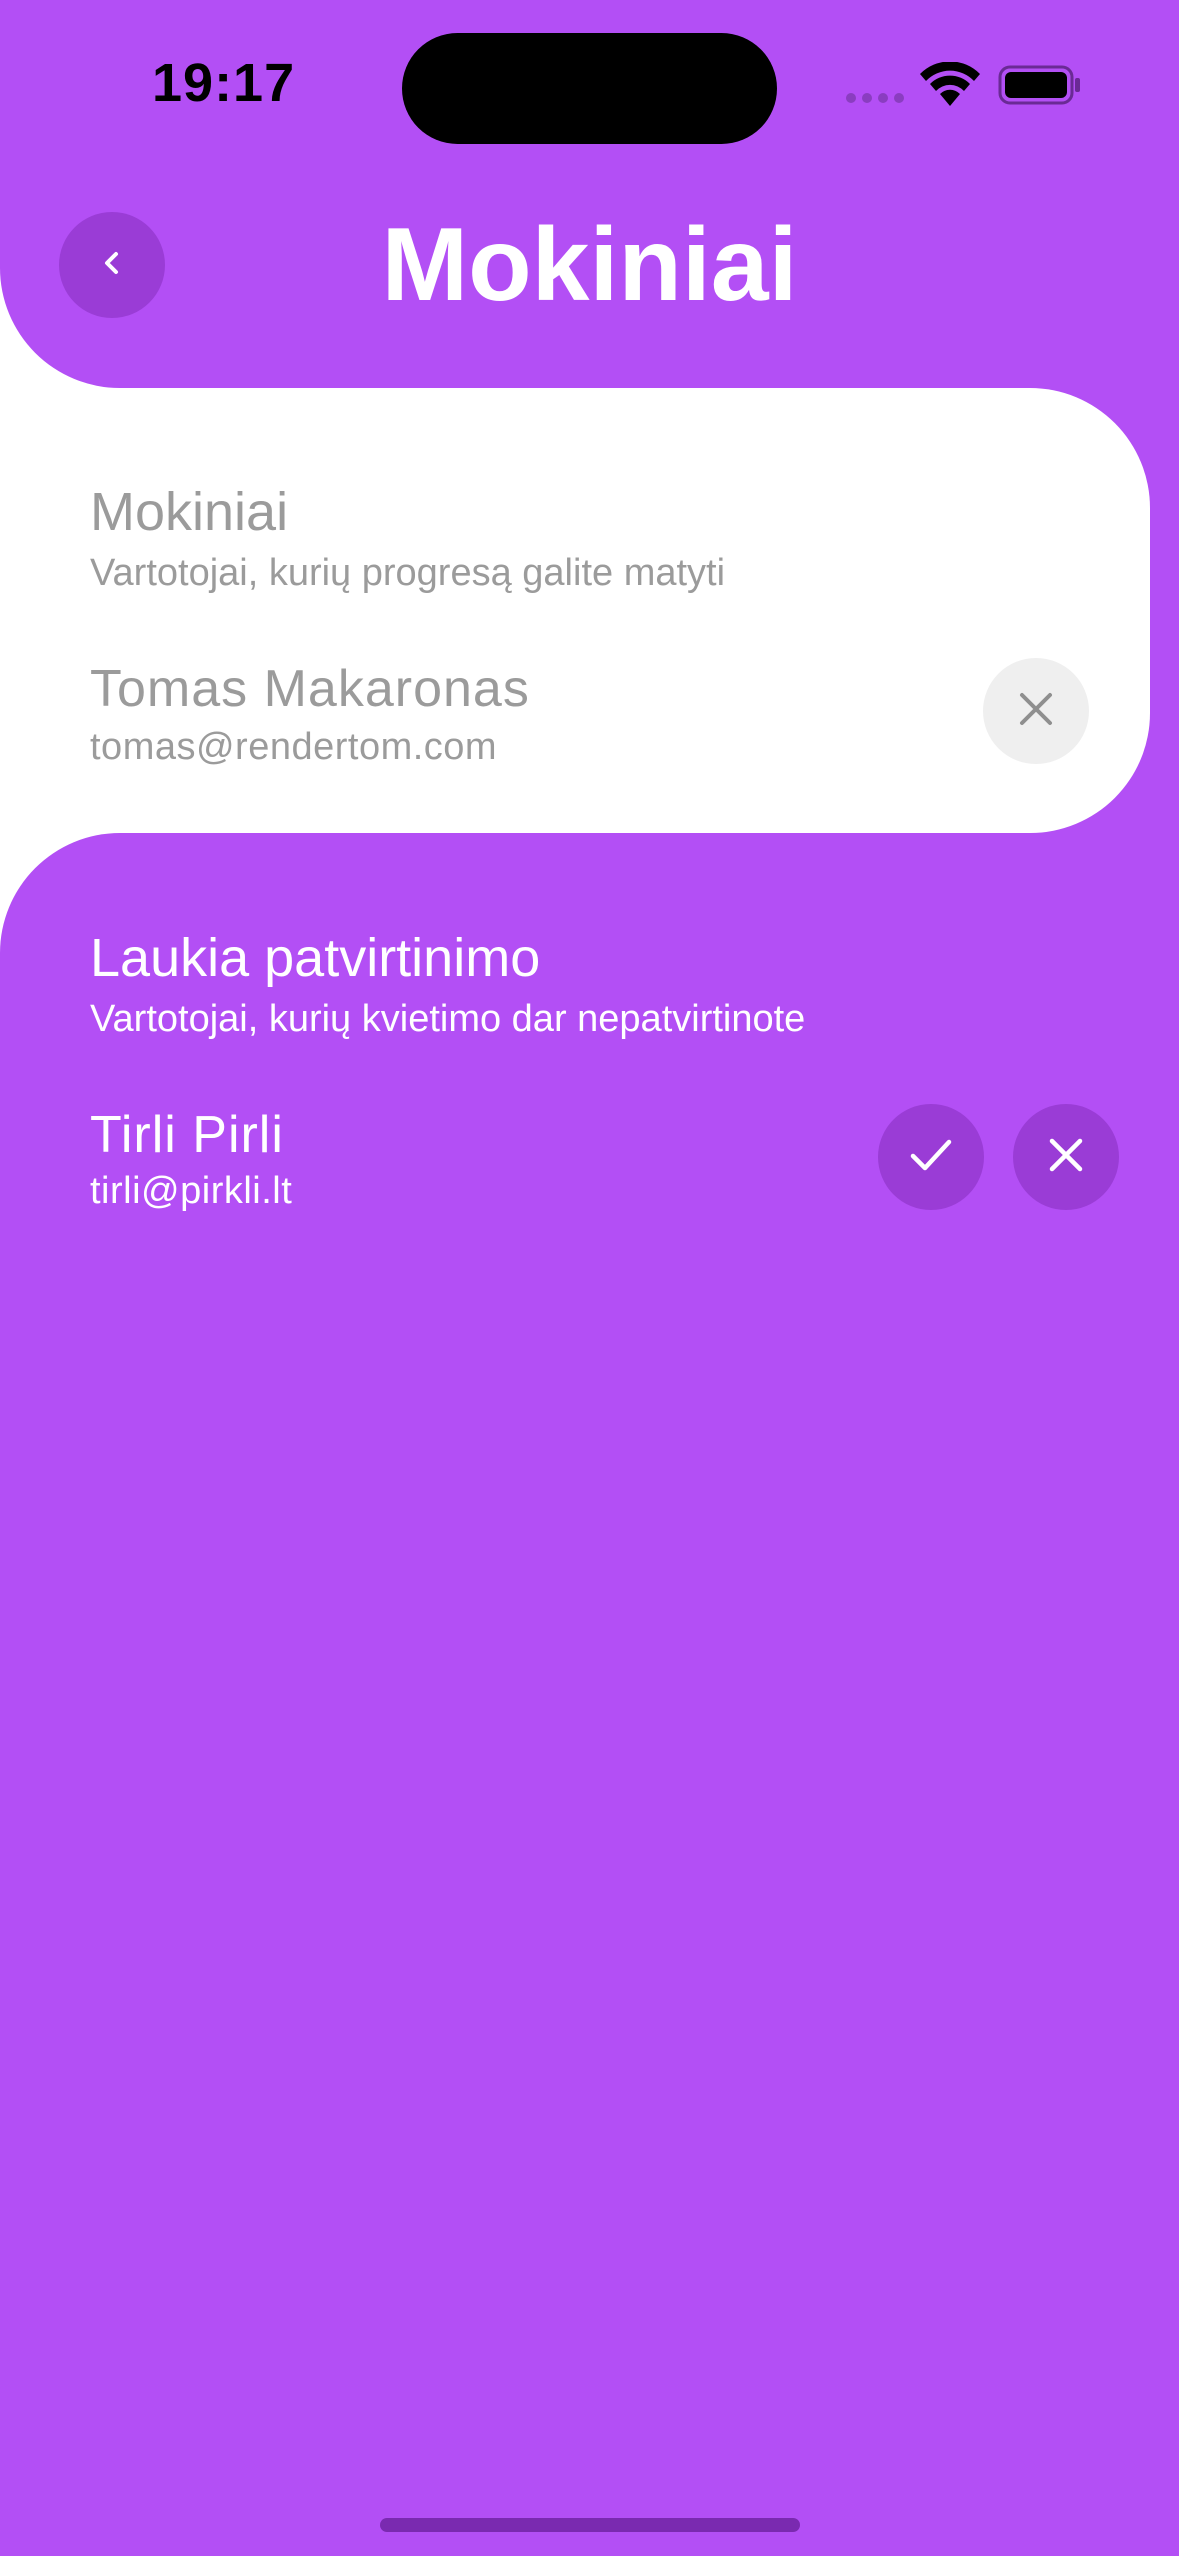 Image resolution: width=1179 pixels, height=2556 pixels. I want to click on student-name: Tomas Makaronas, so click(310, 689).